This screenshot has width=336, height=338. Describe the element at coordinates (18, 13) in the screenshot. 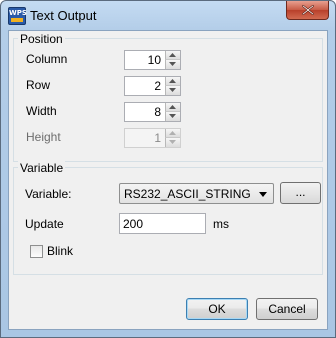

I see `app-icon-text: WPS` at that location.